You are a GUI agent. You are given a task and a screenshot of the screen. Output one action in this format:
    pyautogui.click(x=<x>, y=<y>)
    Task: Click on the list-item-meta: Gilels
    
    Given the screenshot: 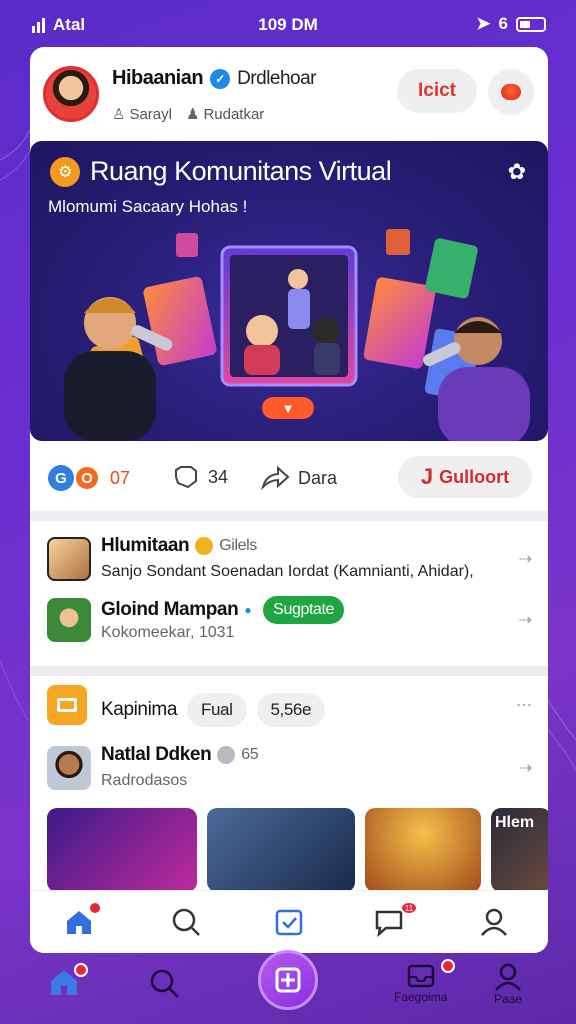 What is the action you would take?
    pyautogui.click(x=238, y=545)
    